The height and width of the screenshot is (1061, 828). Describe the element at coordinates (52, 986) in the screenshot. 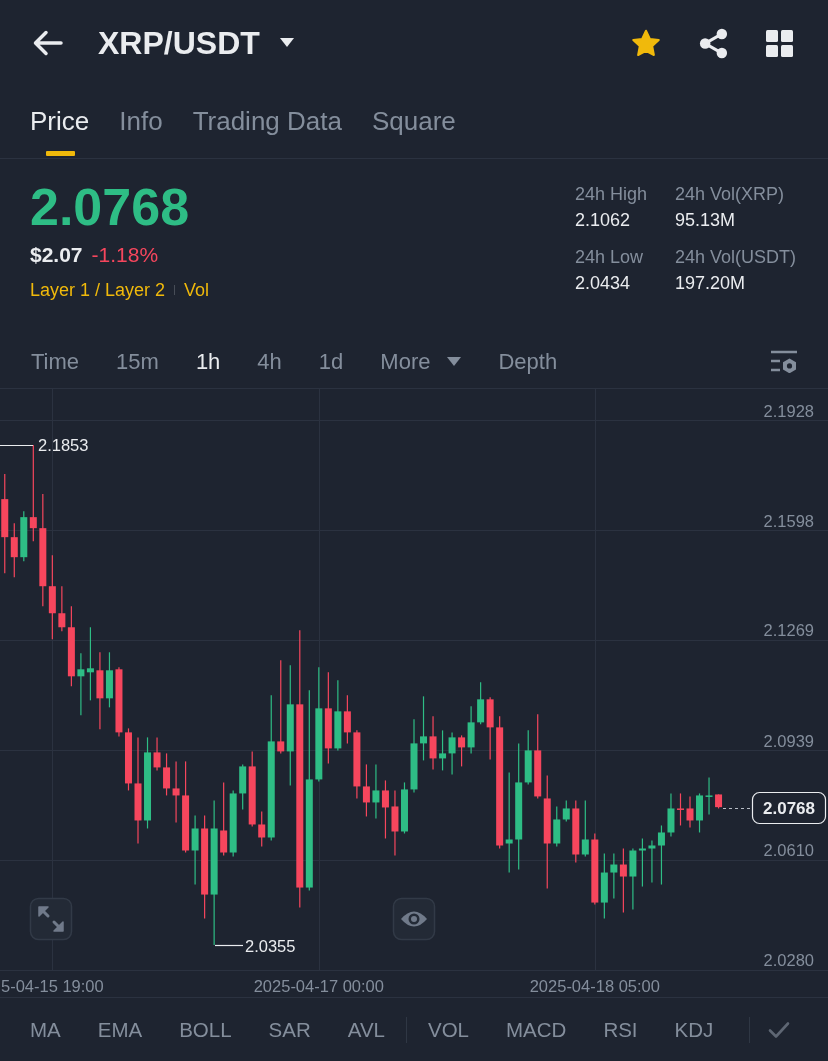

I see `time-axis-label: 5-04-15 19:00` at that location.